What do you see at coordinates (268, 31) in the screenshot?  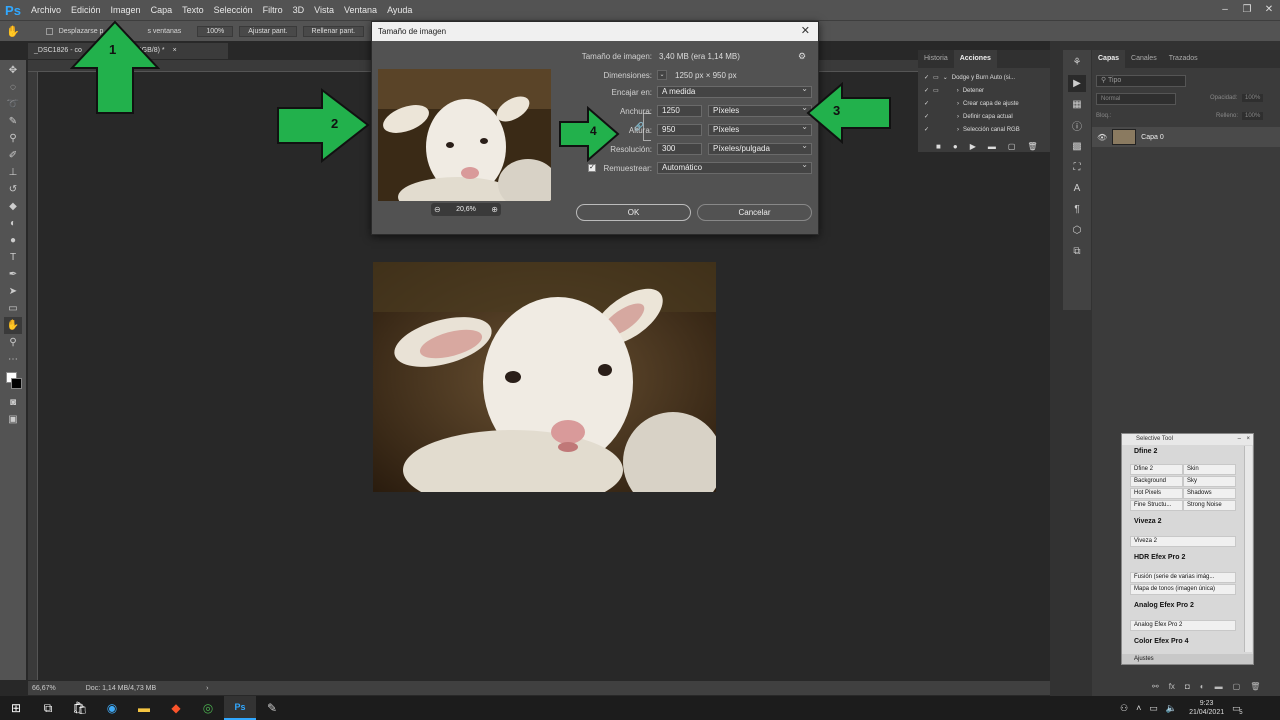 I see `fit-screen-button: Ajustar pant.` at bounding box center [268, 31].